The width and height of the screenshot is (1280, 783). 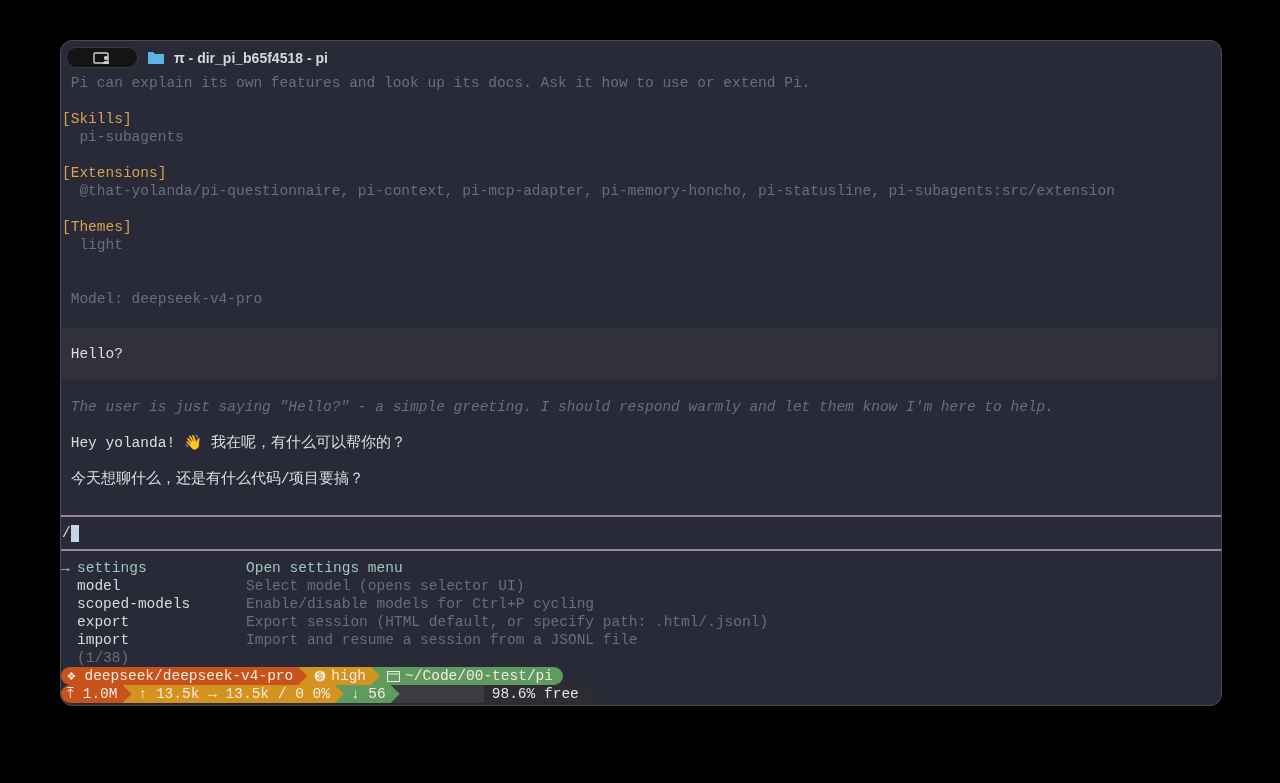 I want to click on screen-user-icon, so click(x=102, y=57).